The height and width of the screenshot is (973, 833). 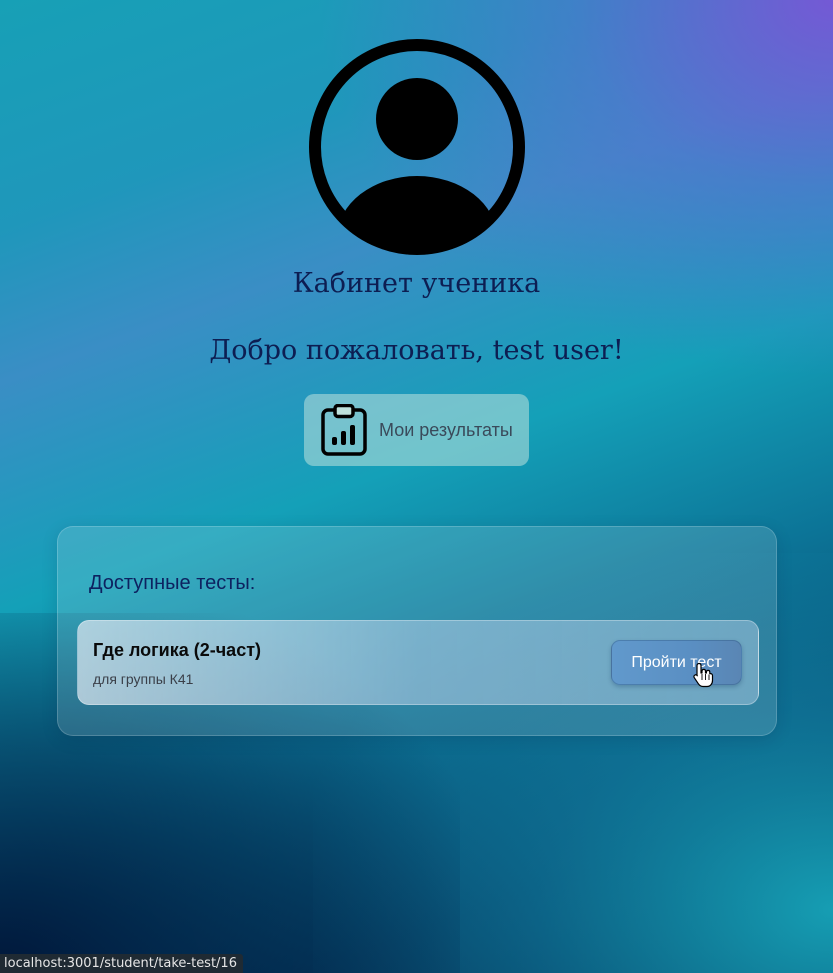 I want to click on available-tests-title: Доступные тесты:, so click(x=172, y=583).